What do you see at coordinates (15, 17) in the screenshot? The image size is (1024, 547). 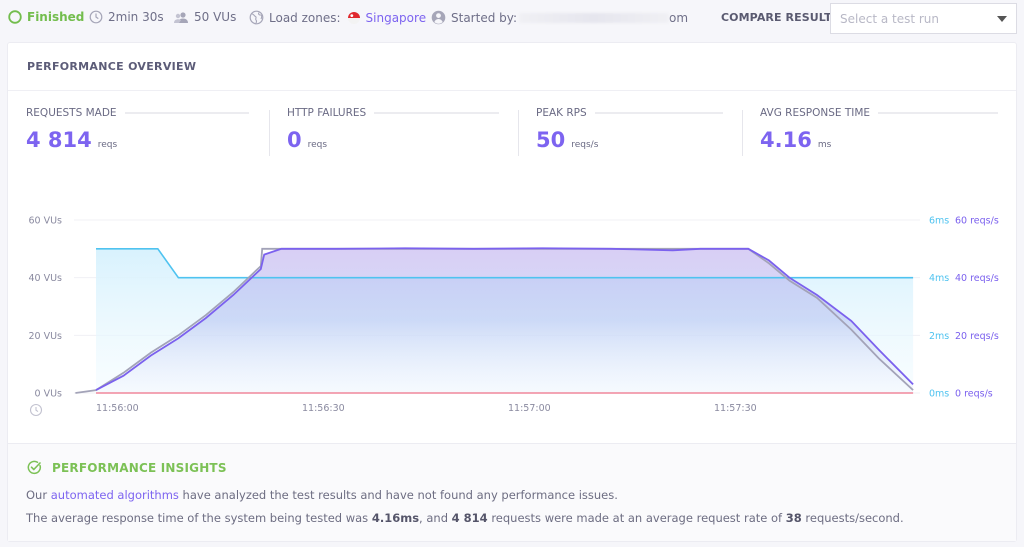 I see `circle-icon` at bounding box center [15, 17].